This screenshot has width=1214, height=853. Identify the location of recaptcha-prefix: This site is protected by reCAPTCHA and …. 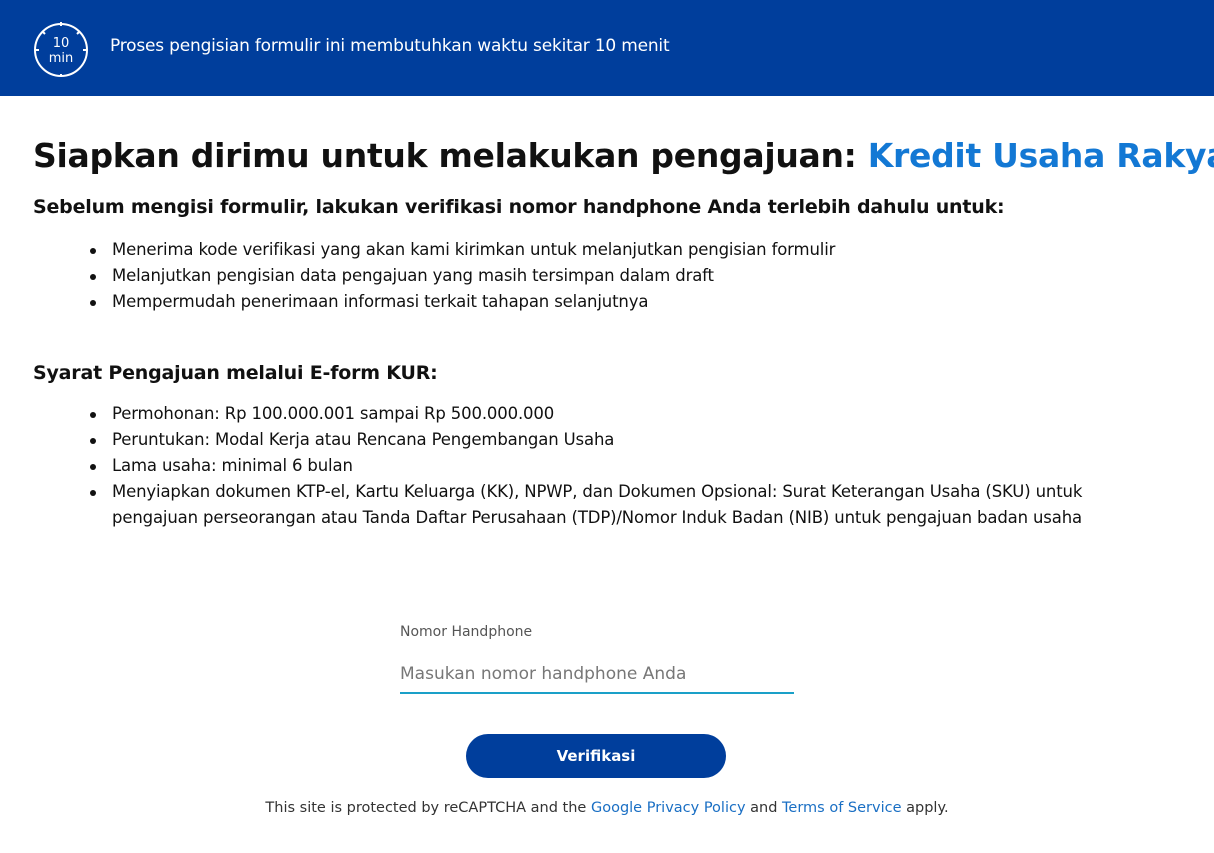
(428, 808).